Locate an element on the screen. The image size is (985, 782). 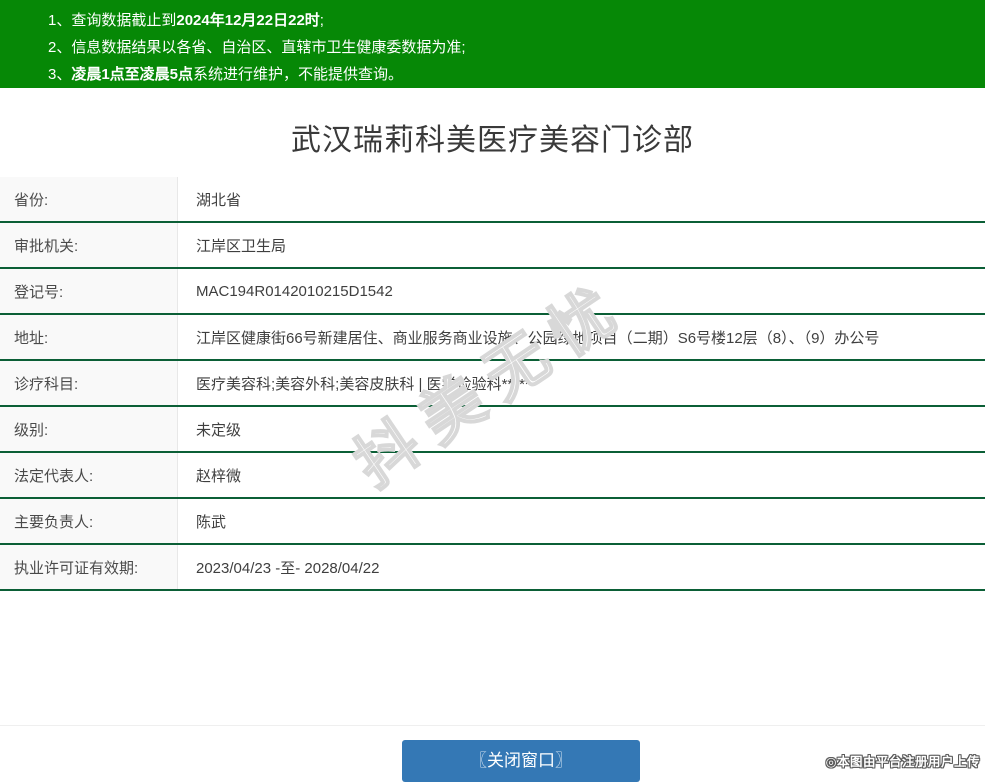
notice-line-2-text: 信息数据结果以各省、自治区、直辖市卫生健康委数据为准; is located at coordinates (268, 47).